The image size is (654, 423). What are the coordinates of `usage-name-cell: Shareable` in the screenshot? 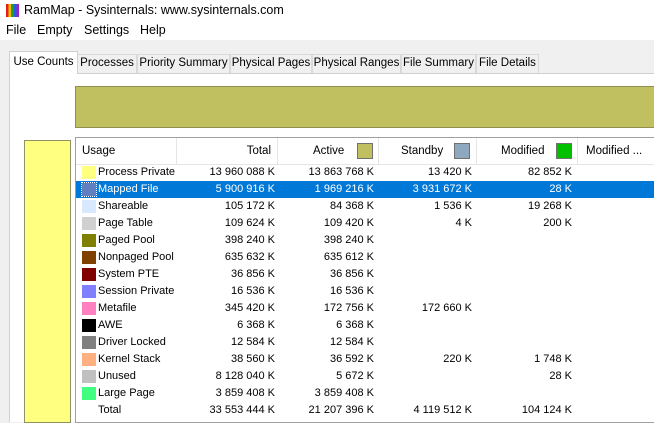 It's located at (123, 206).